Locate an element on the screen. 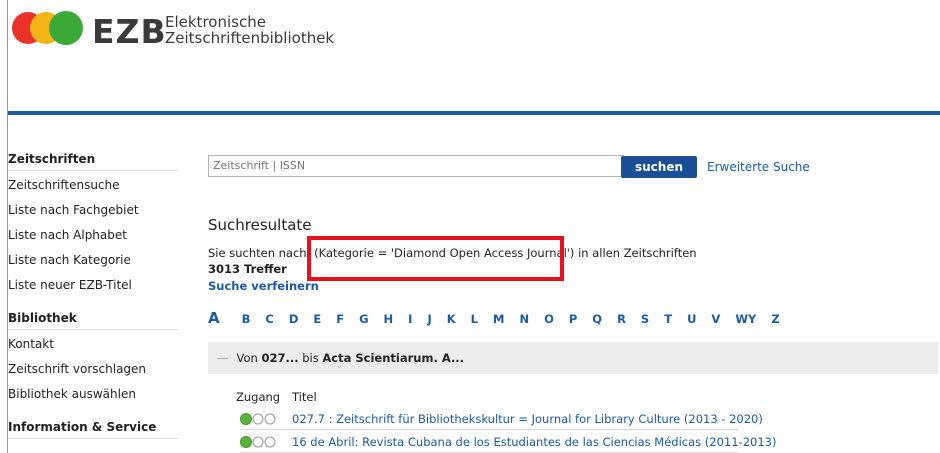 This screenshot has width=940, height=453. alpha-link-c: C is located at coordinates (269, 319).